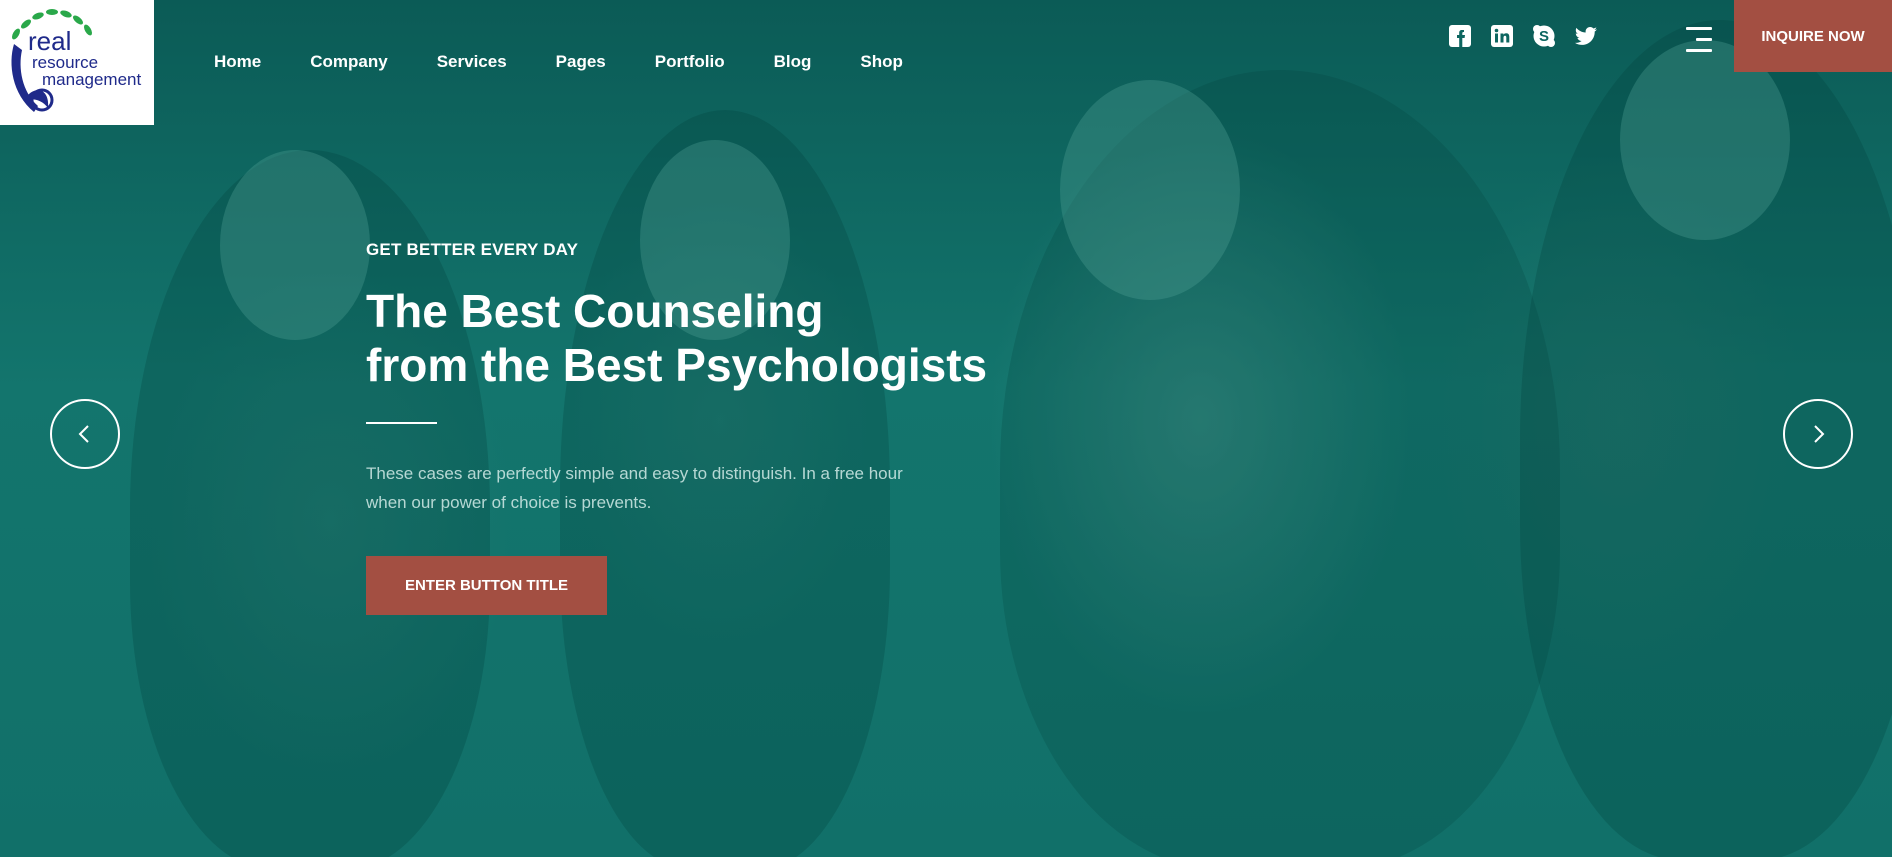 The image size is (1892, 857). I want to click on chevron-right-icon, so click(1819, 434).